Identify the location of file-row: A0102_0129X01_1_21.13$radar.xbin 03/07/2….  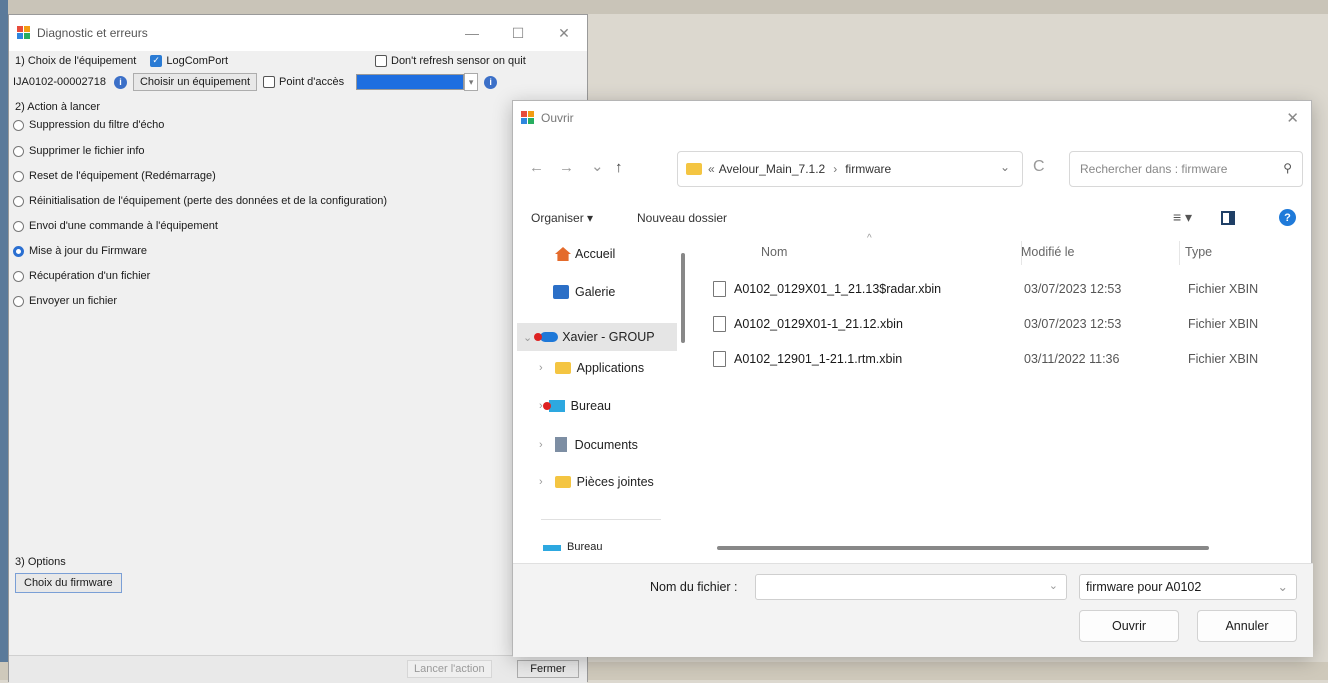
(998, 289).